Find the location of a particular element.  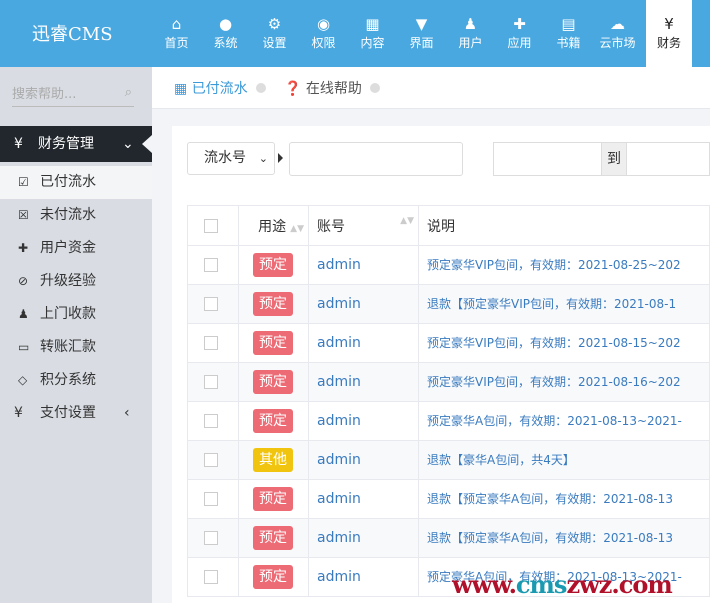

sidebar-item-4: ♟ 上门收款 is located at coordinates (76, 314).